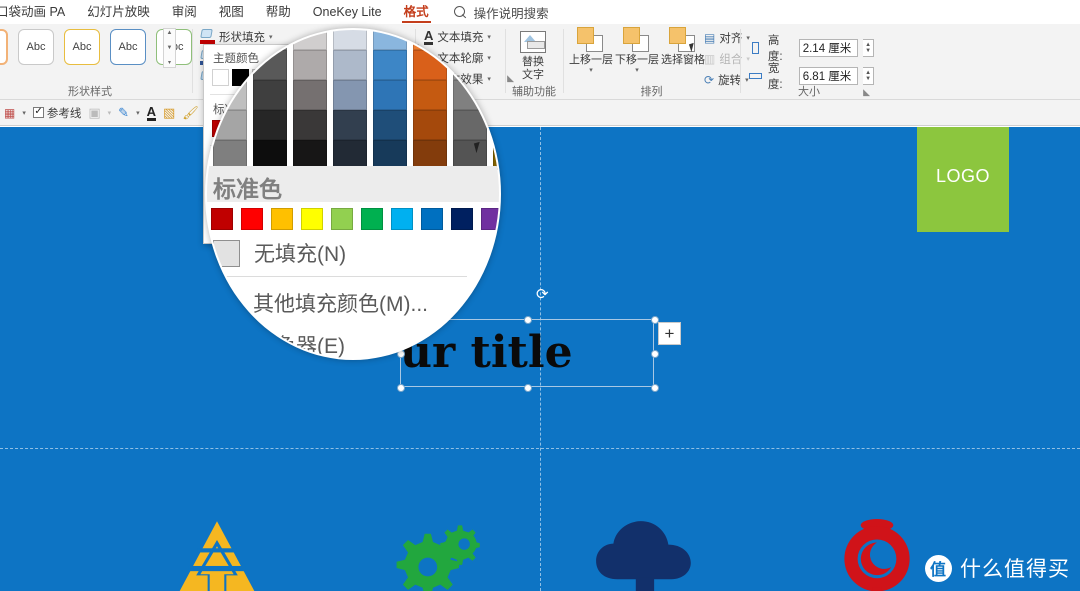 The width and height of the screenshot is (1080, 591). I want to click on alt-text-button: 替换 文字, so click(533, 54).